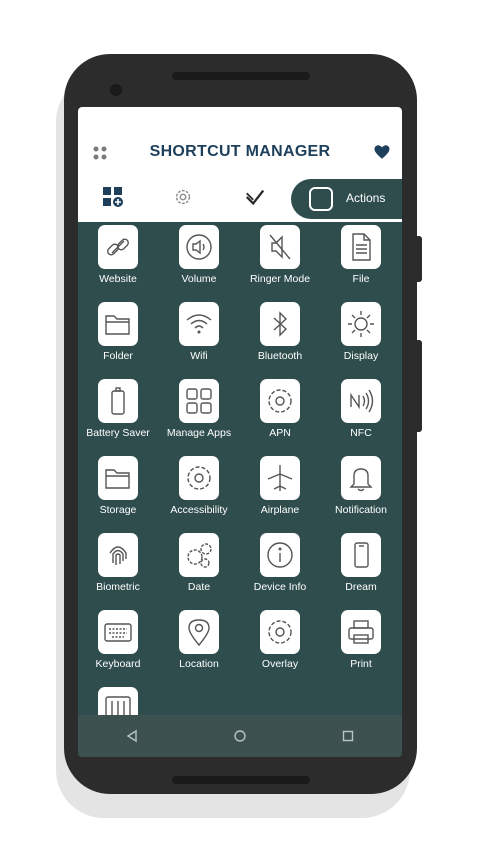 The height and width of the screenshot is (864, 480). Describe the element at coordinates (280, 401) in the screenshot. I see `gear-icon` at that location.